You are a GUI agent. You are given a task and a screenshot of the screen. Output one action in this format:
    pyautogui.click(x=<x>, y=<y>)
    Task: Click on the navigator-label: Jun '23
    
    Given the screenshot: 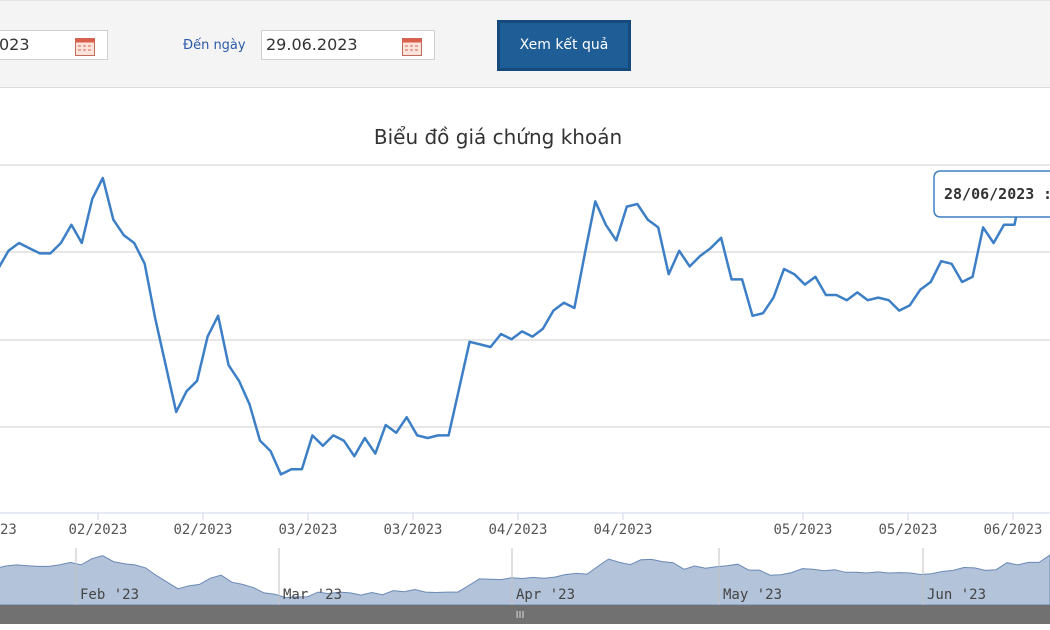 What is the action you would take?
    pyautogui.click(x=956, y=595)
    